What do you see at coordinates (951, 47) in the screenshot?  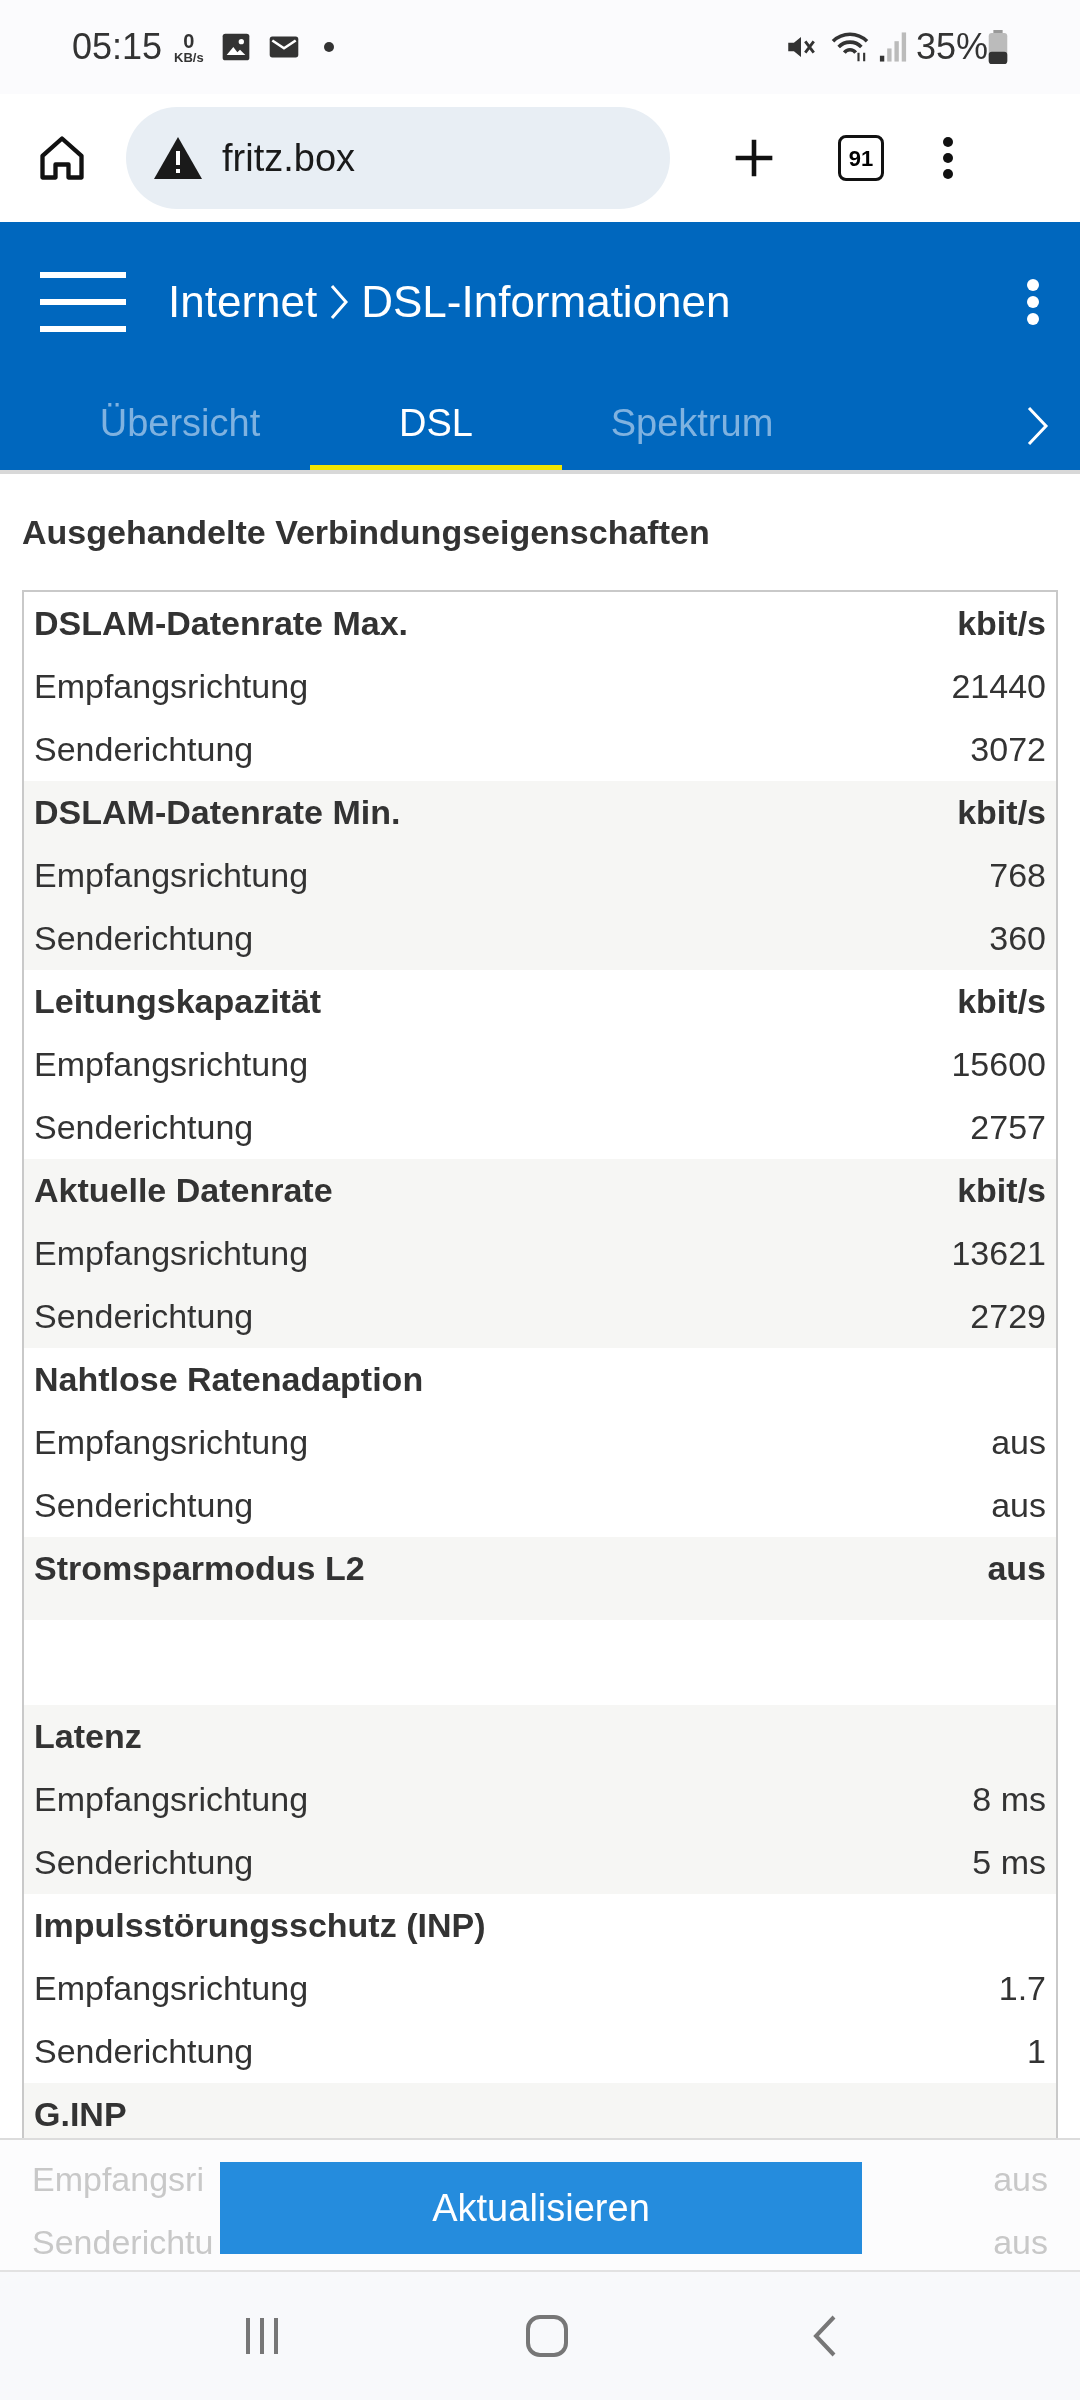 I see `battery-percentage: 35%` at bounding box center [951, 47].